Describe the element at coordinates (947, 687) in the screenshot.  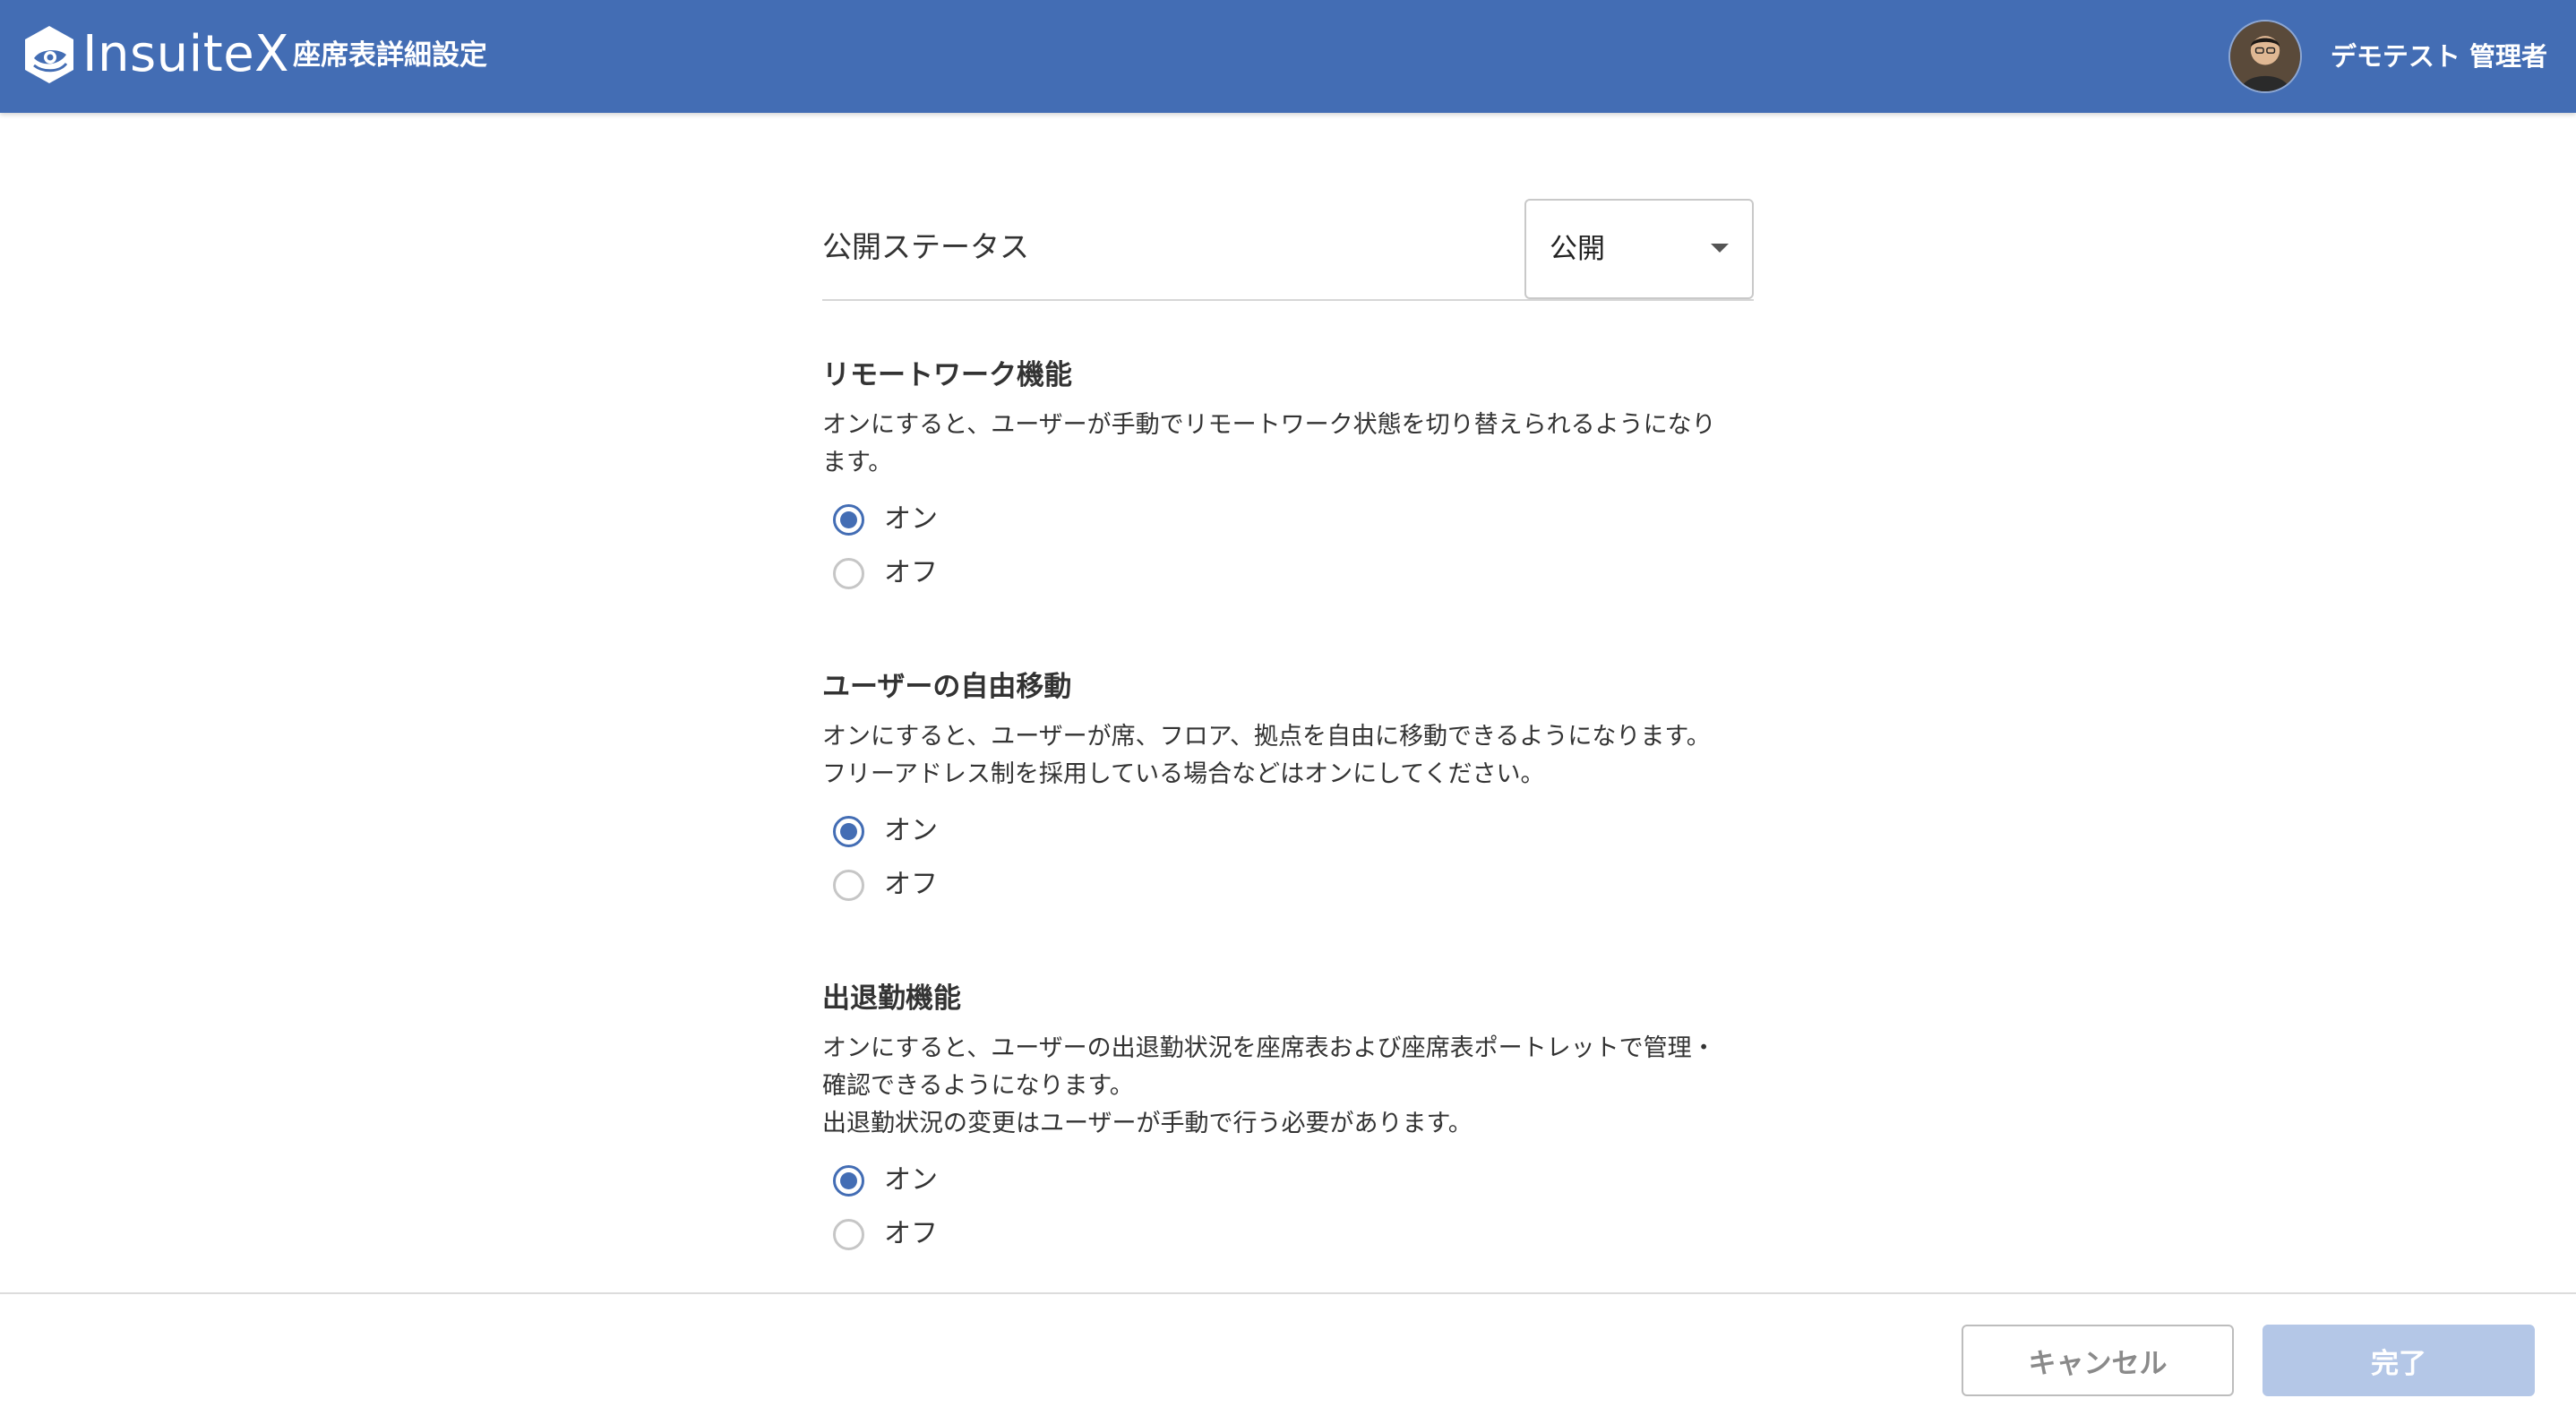
I see `section-title: ユーザーの自由移動` at that location.